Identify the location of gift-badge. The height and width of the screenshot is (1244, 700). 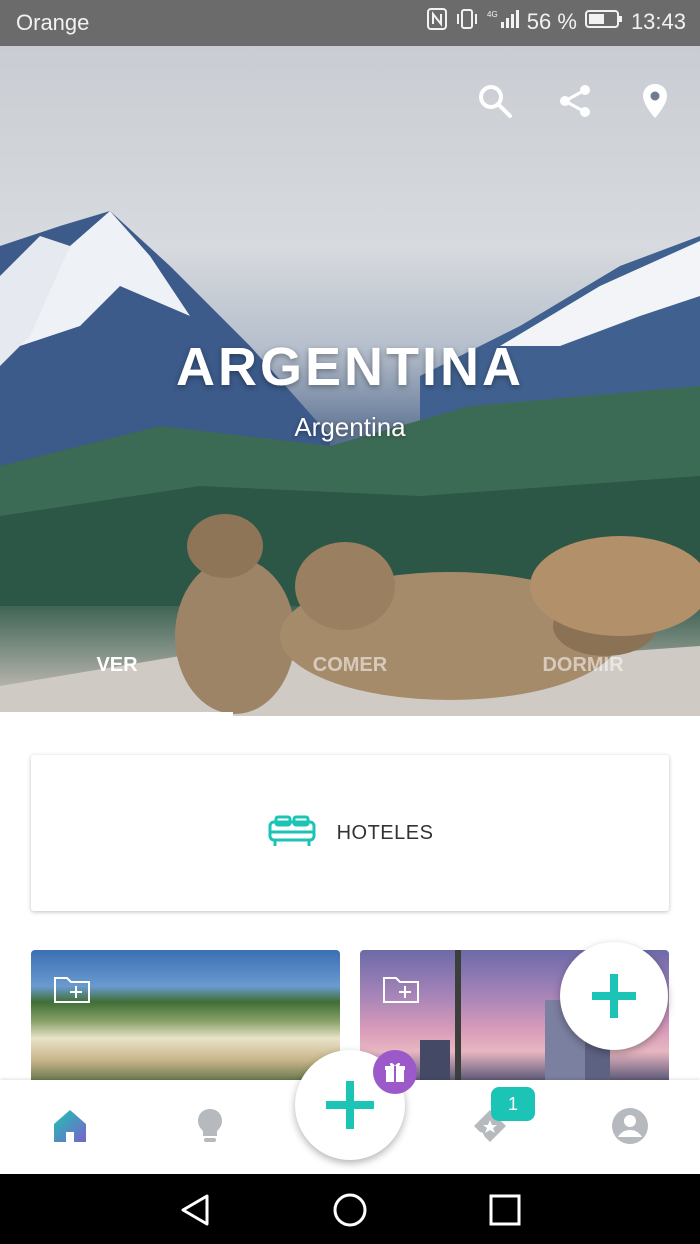
(395, 1072).